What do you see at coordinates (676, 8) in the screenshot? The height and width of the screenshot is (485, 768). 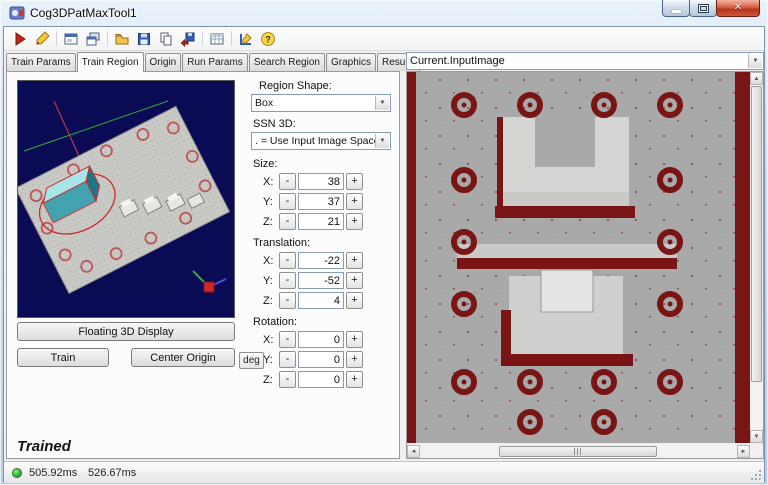 I see `minimize-button` at bounding box center [676, 8].